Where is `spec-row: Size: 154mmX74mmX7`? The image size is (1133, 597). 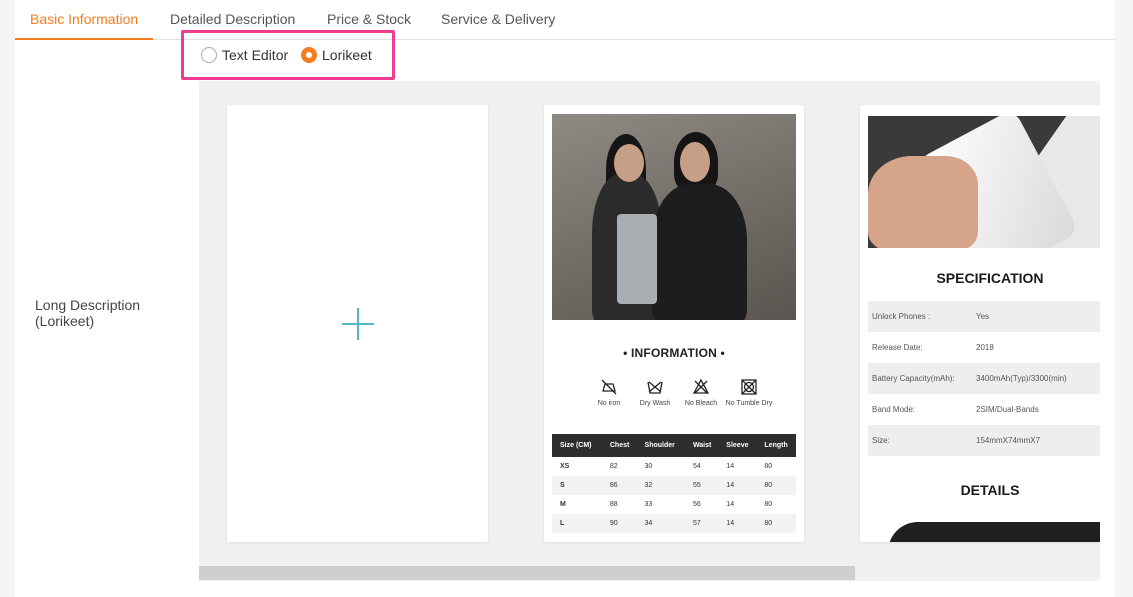 spec-row: Size: 154mmX74mmX7 is located at coordinates (984, 440).